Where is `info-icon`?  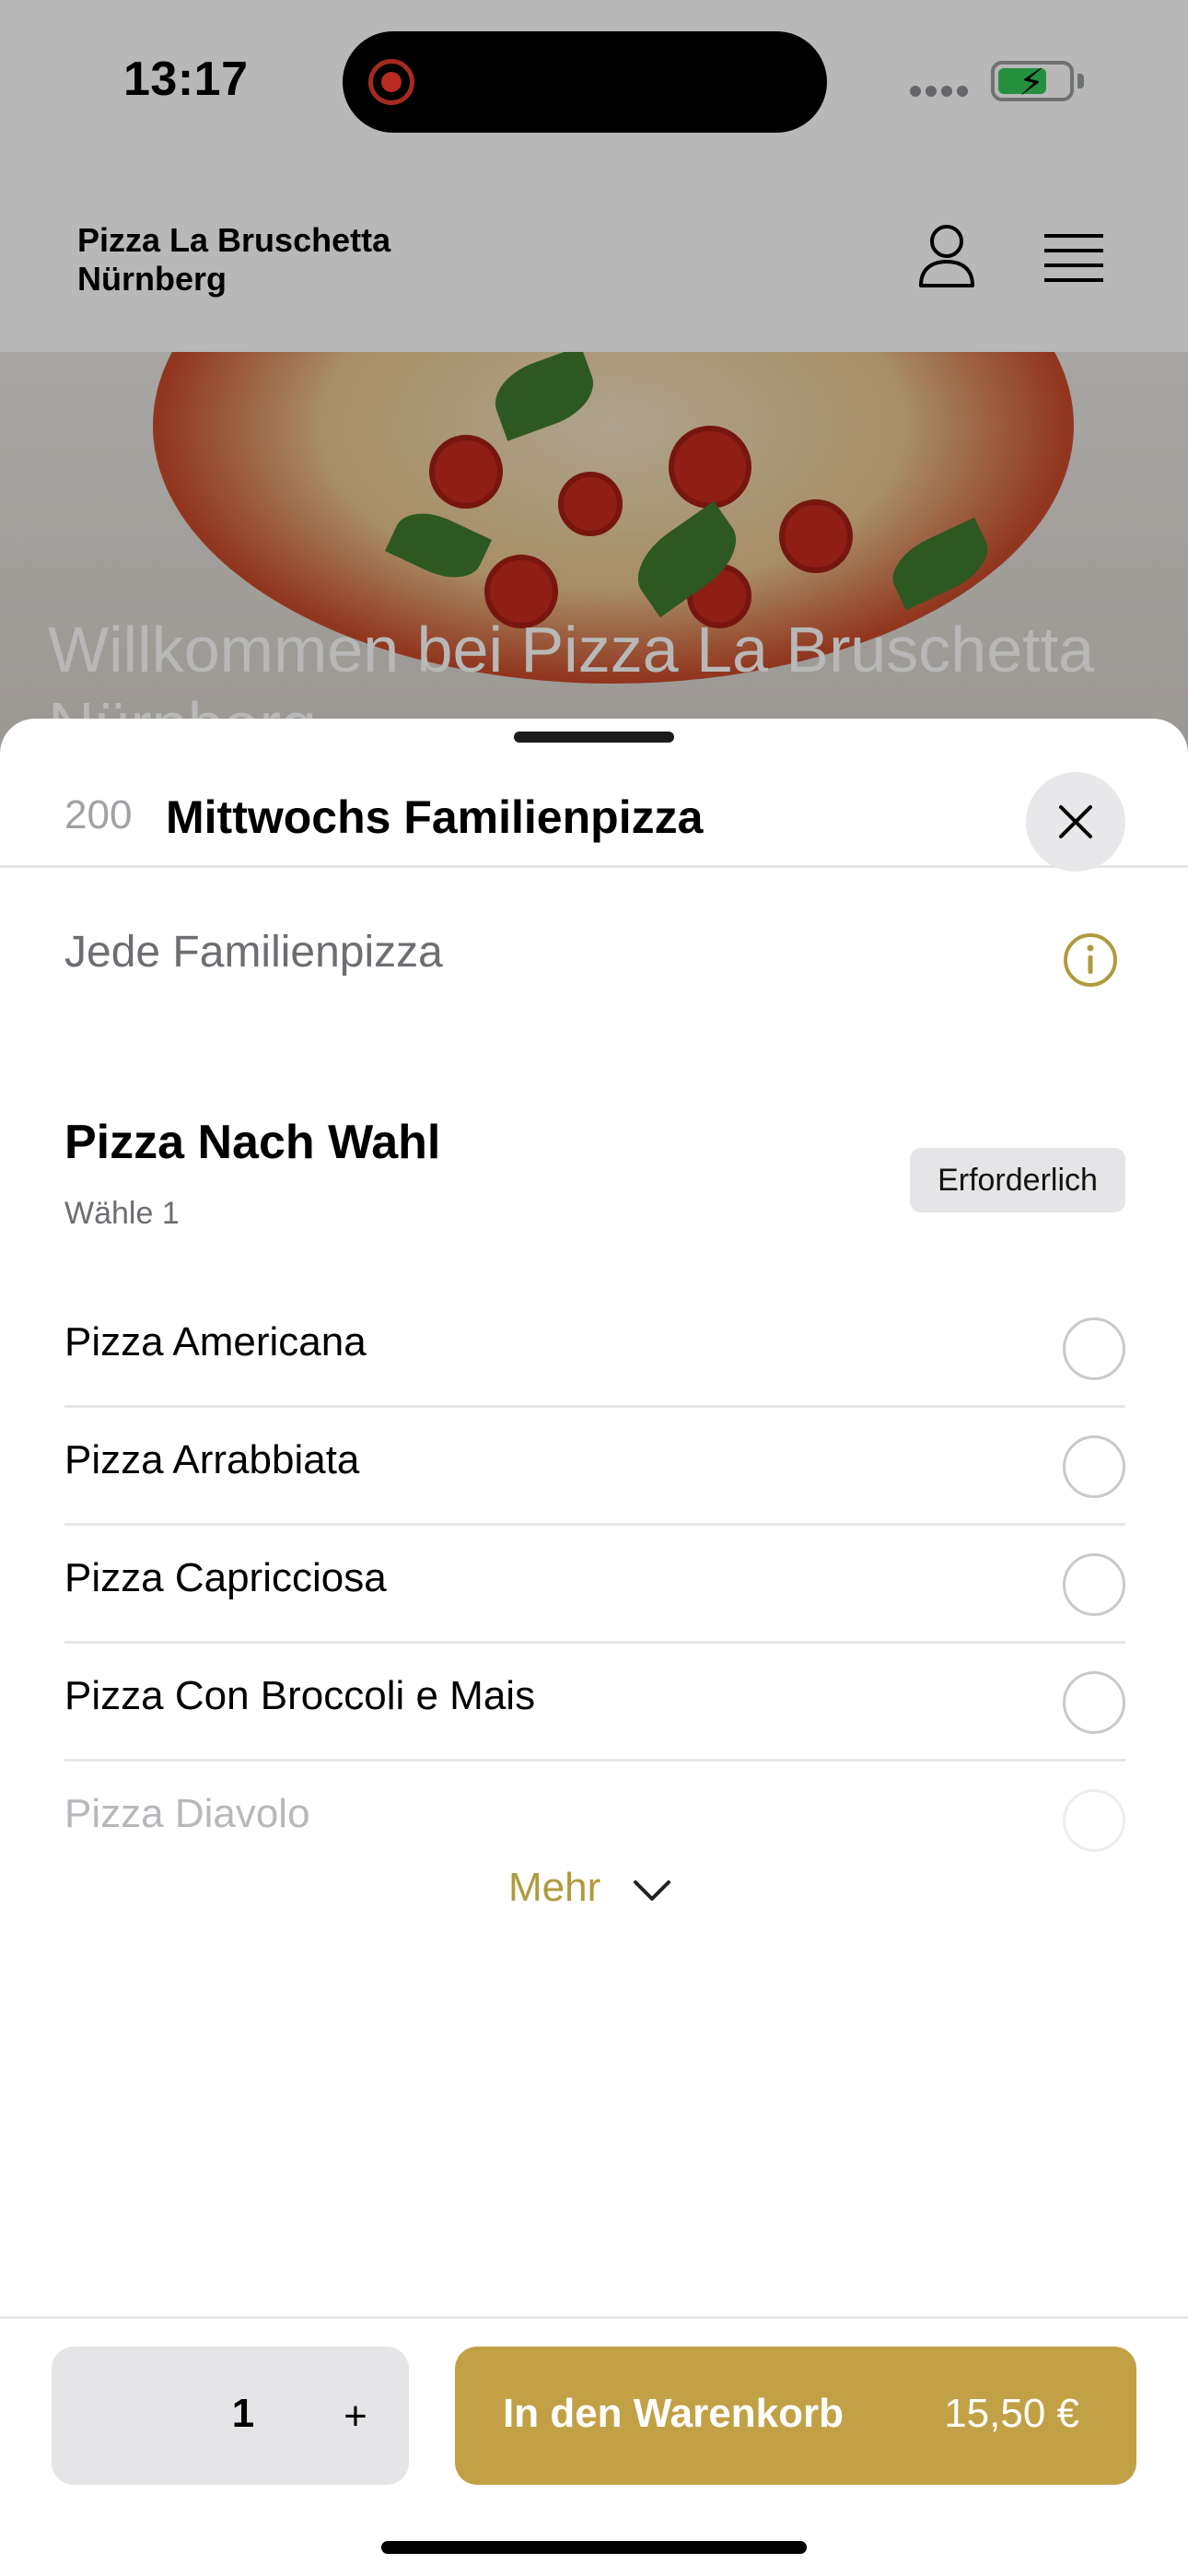 info-icon is located at coordinates (1091, 960).